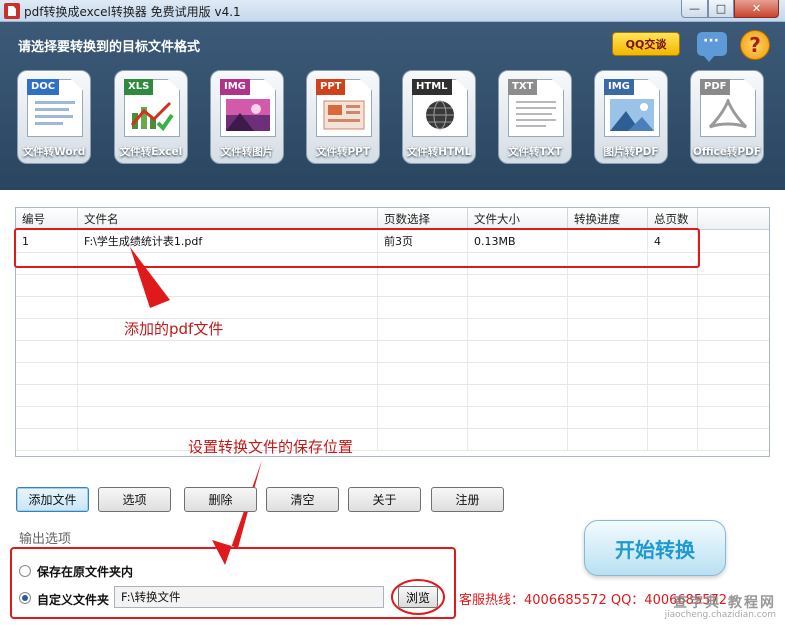  Describe the element at coordinates (331, 87) in the screenshot. I see `format-tag: PPT` at that location.